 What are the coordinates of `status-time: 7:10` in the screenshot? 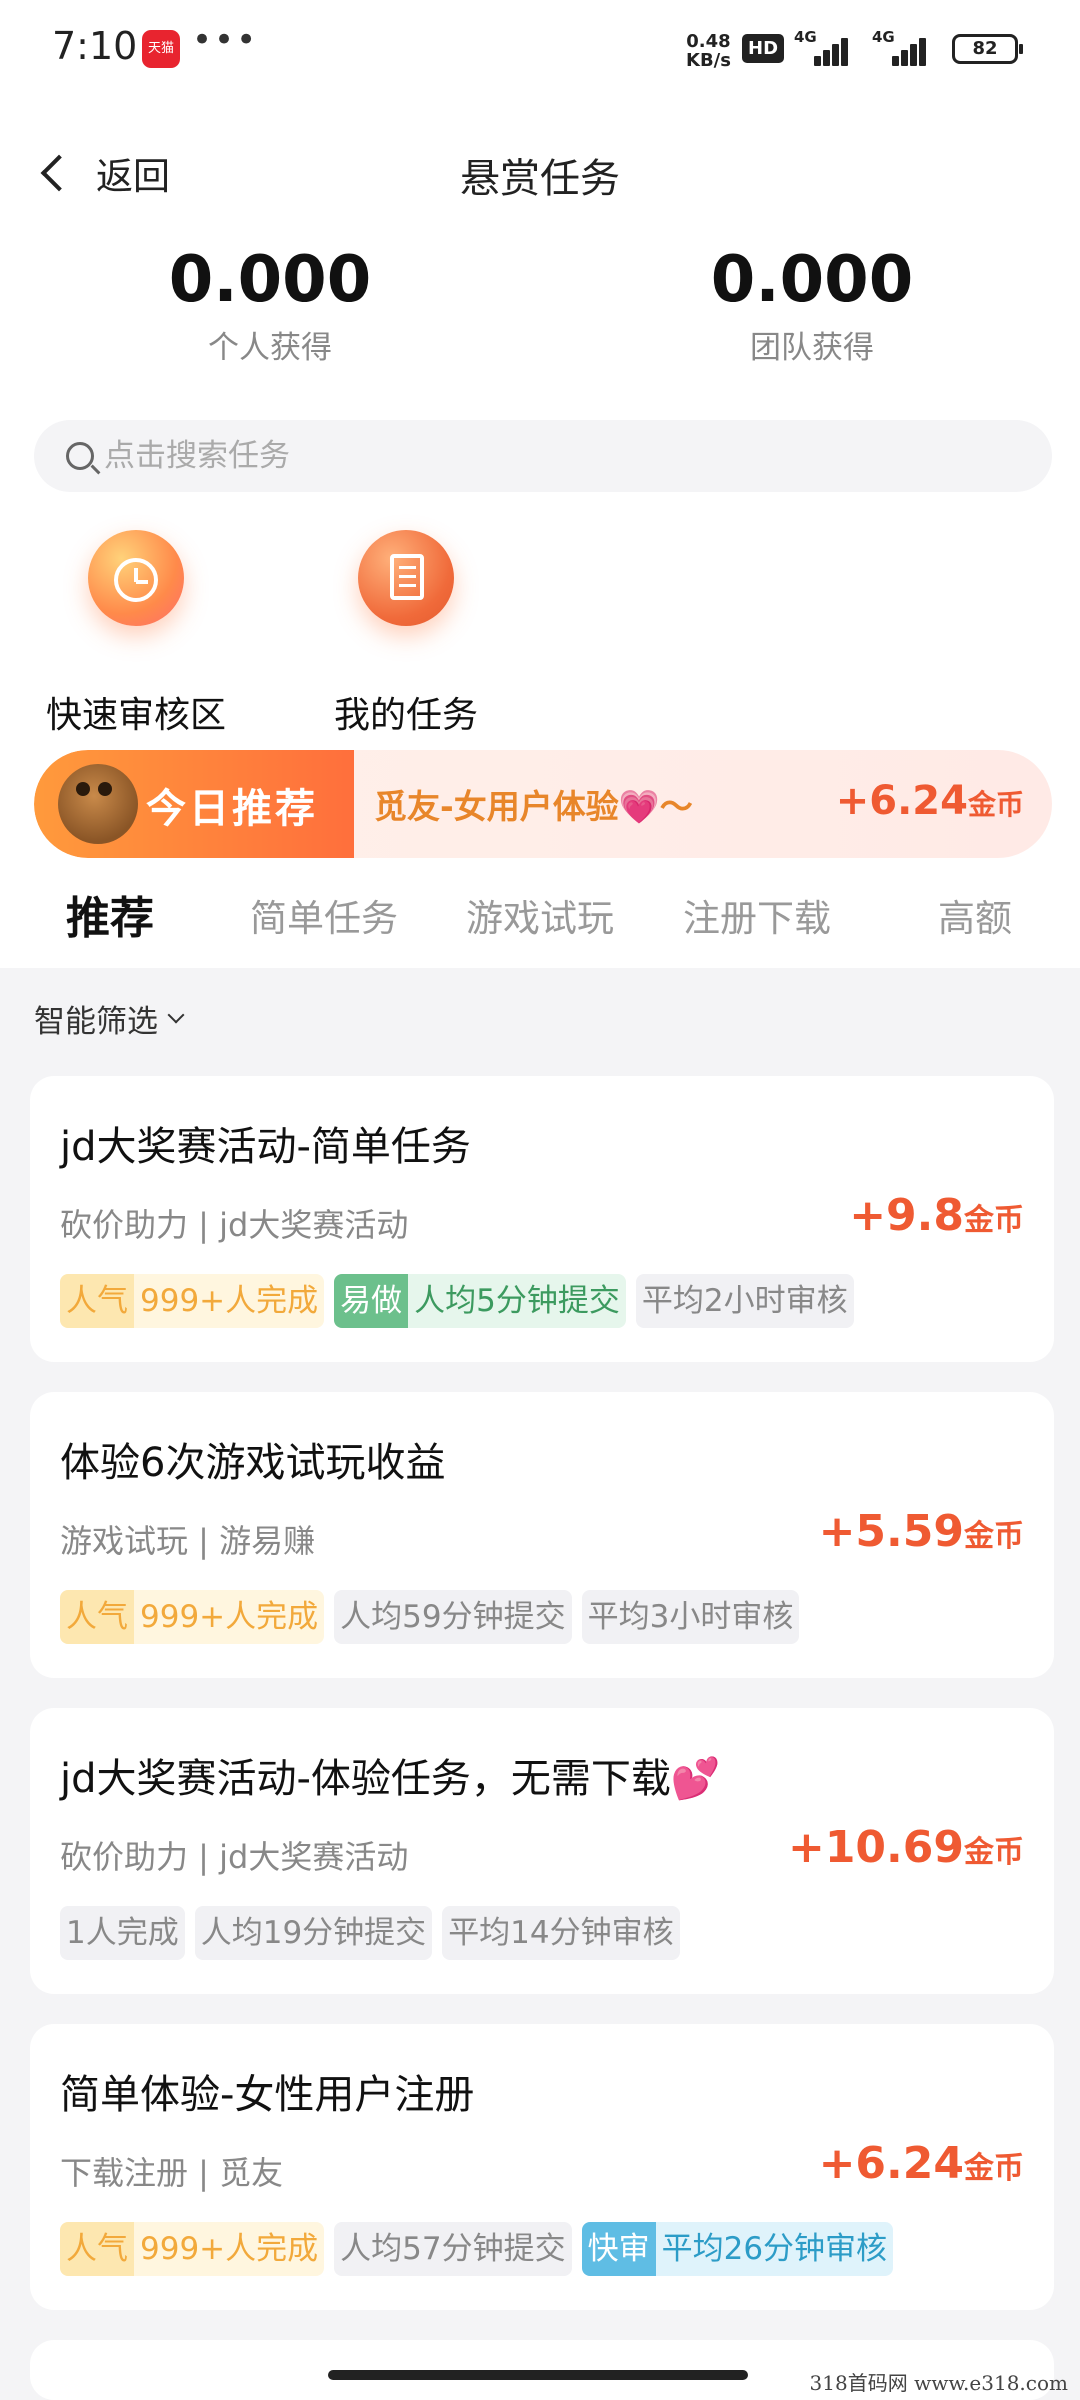 It's located at (95, 46).